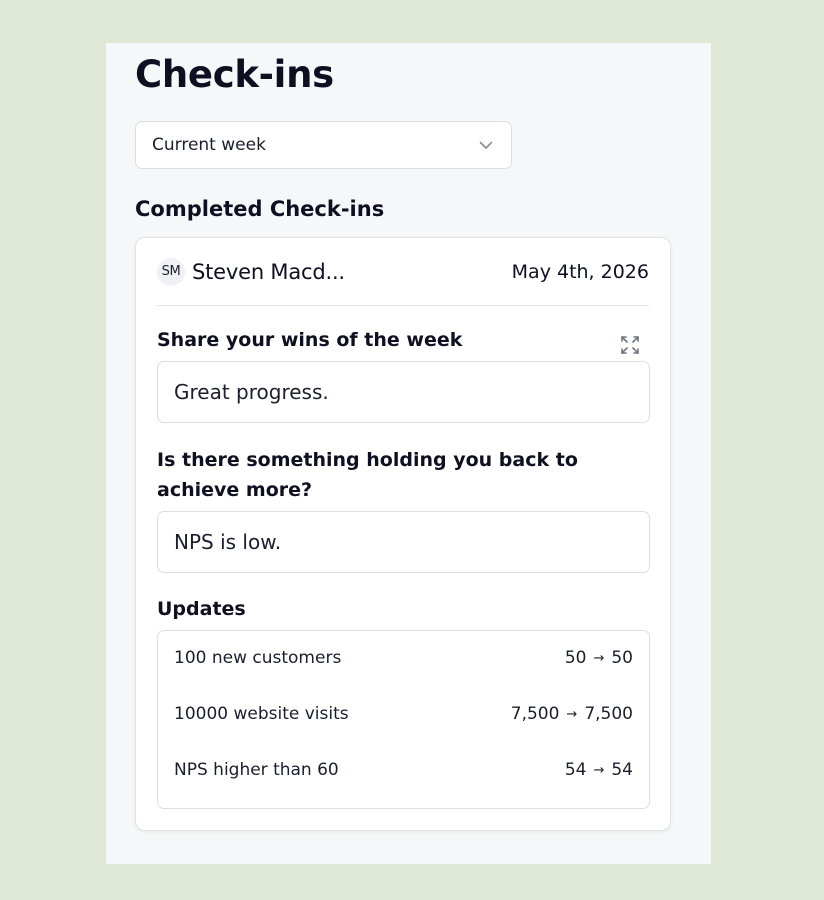 The height and width of the screenshot is (900, 824). I want to click on update-values: 7,500 → 7,500, so click(572, 714).